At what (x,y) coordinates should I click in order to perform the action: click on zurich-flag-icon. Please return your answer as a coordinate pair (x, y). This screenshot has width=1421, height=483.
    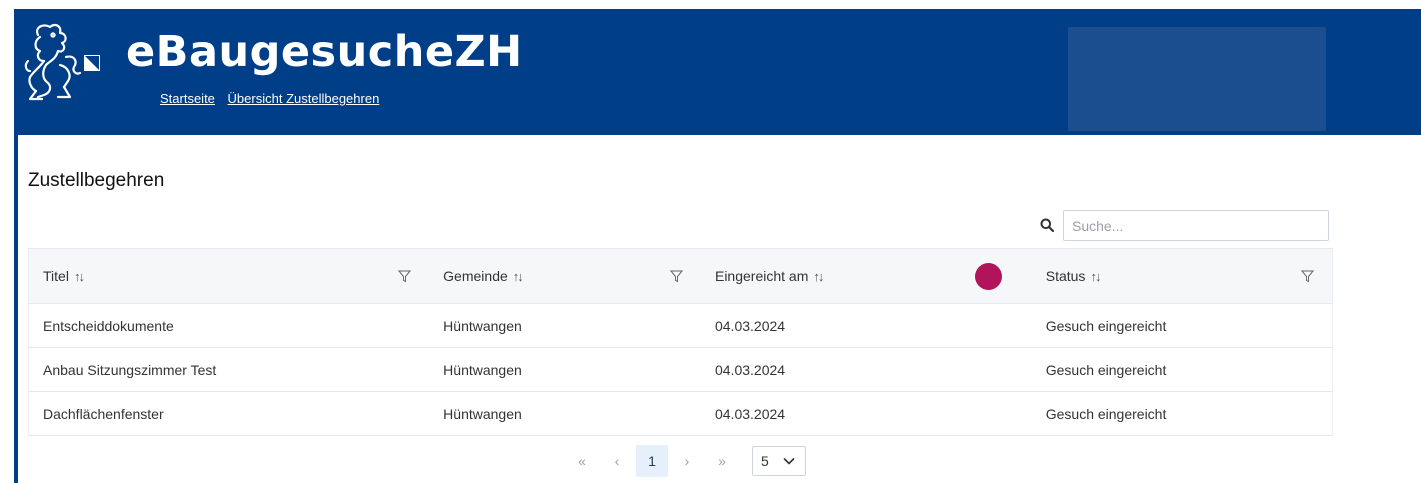
    Looking at the image, I should click on (92, 63).